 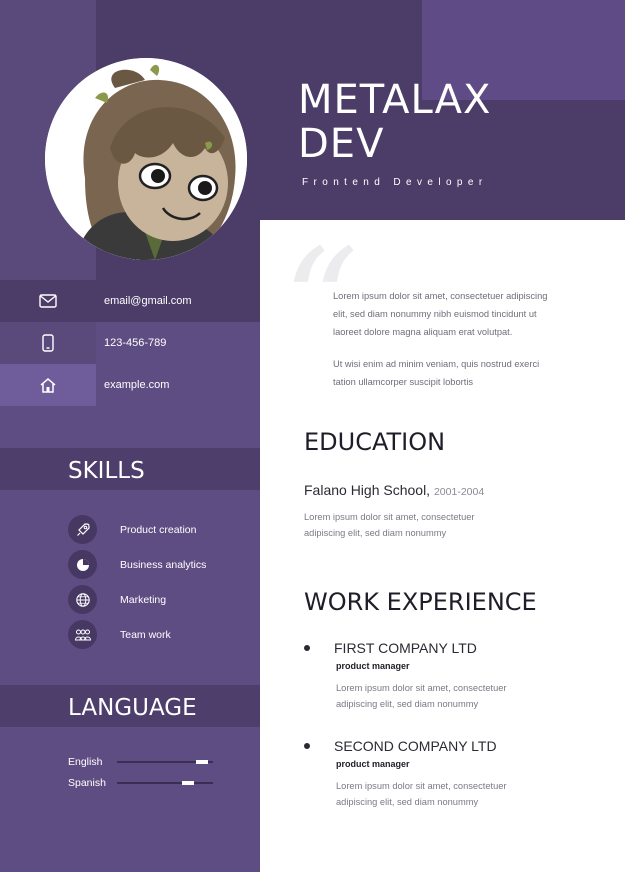 I want to click on home-icon, so click(x=48, y=385).